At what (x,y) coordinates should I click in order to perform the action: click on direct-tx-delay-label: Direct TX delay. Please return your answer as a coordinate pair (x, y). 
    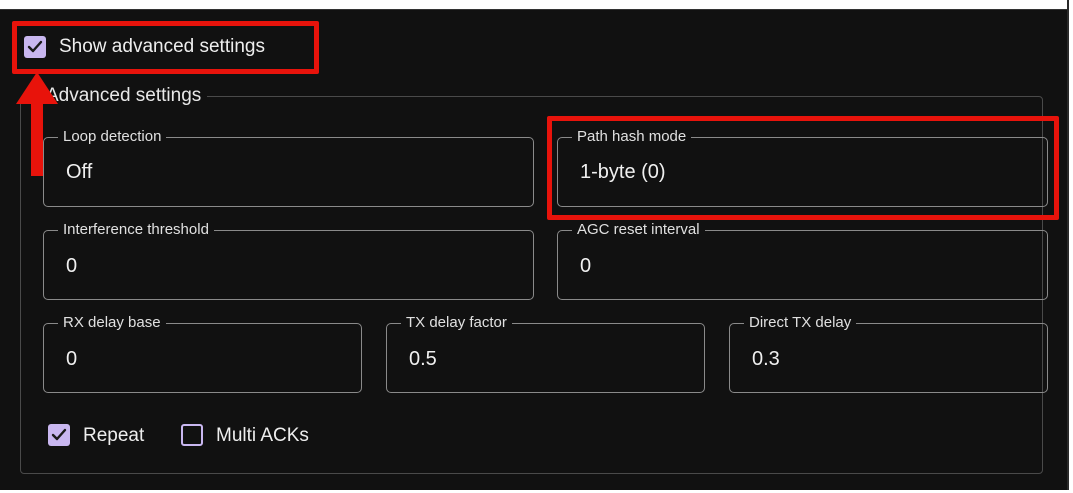
    Looking at the image, I should click on (800, 322).